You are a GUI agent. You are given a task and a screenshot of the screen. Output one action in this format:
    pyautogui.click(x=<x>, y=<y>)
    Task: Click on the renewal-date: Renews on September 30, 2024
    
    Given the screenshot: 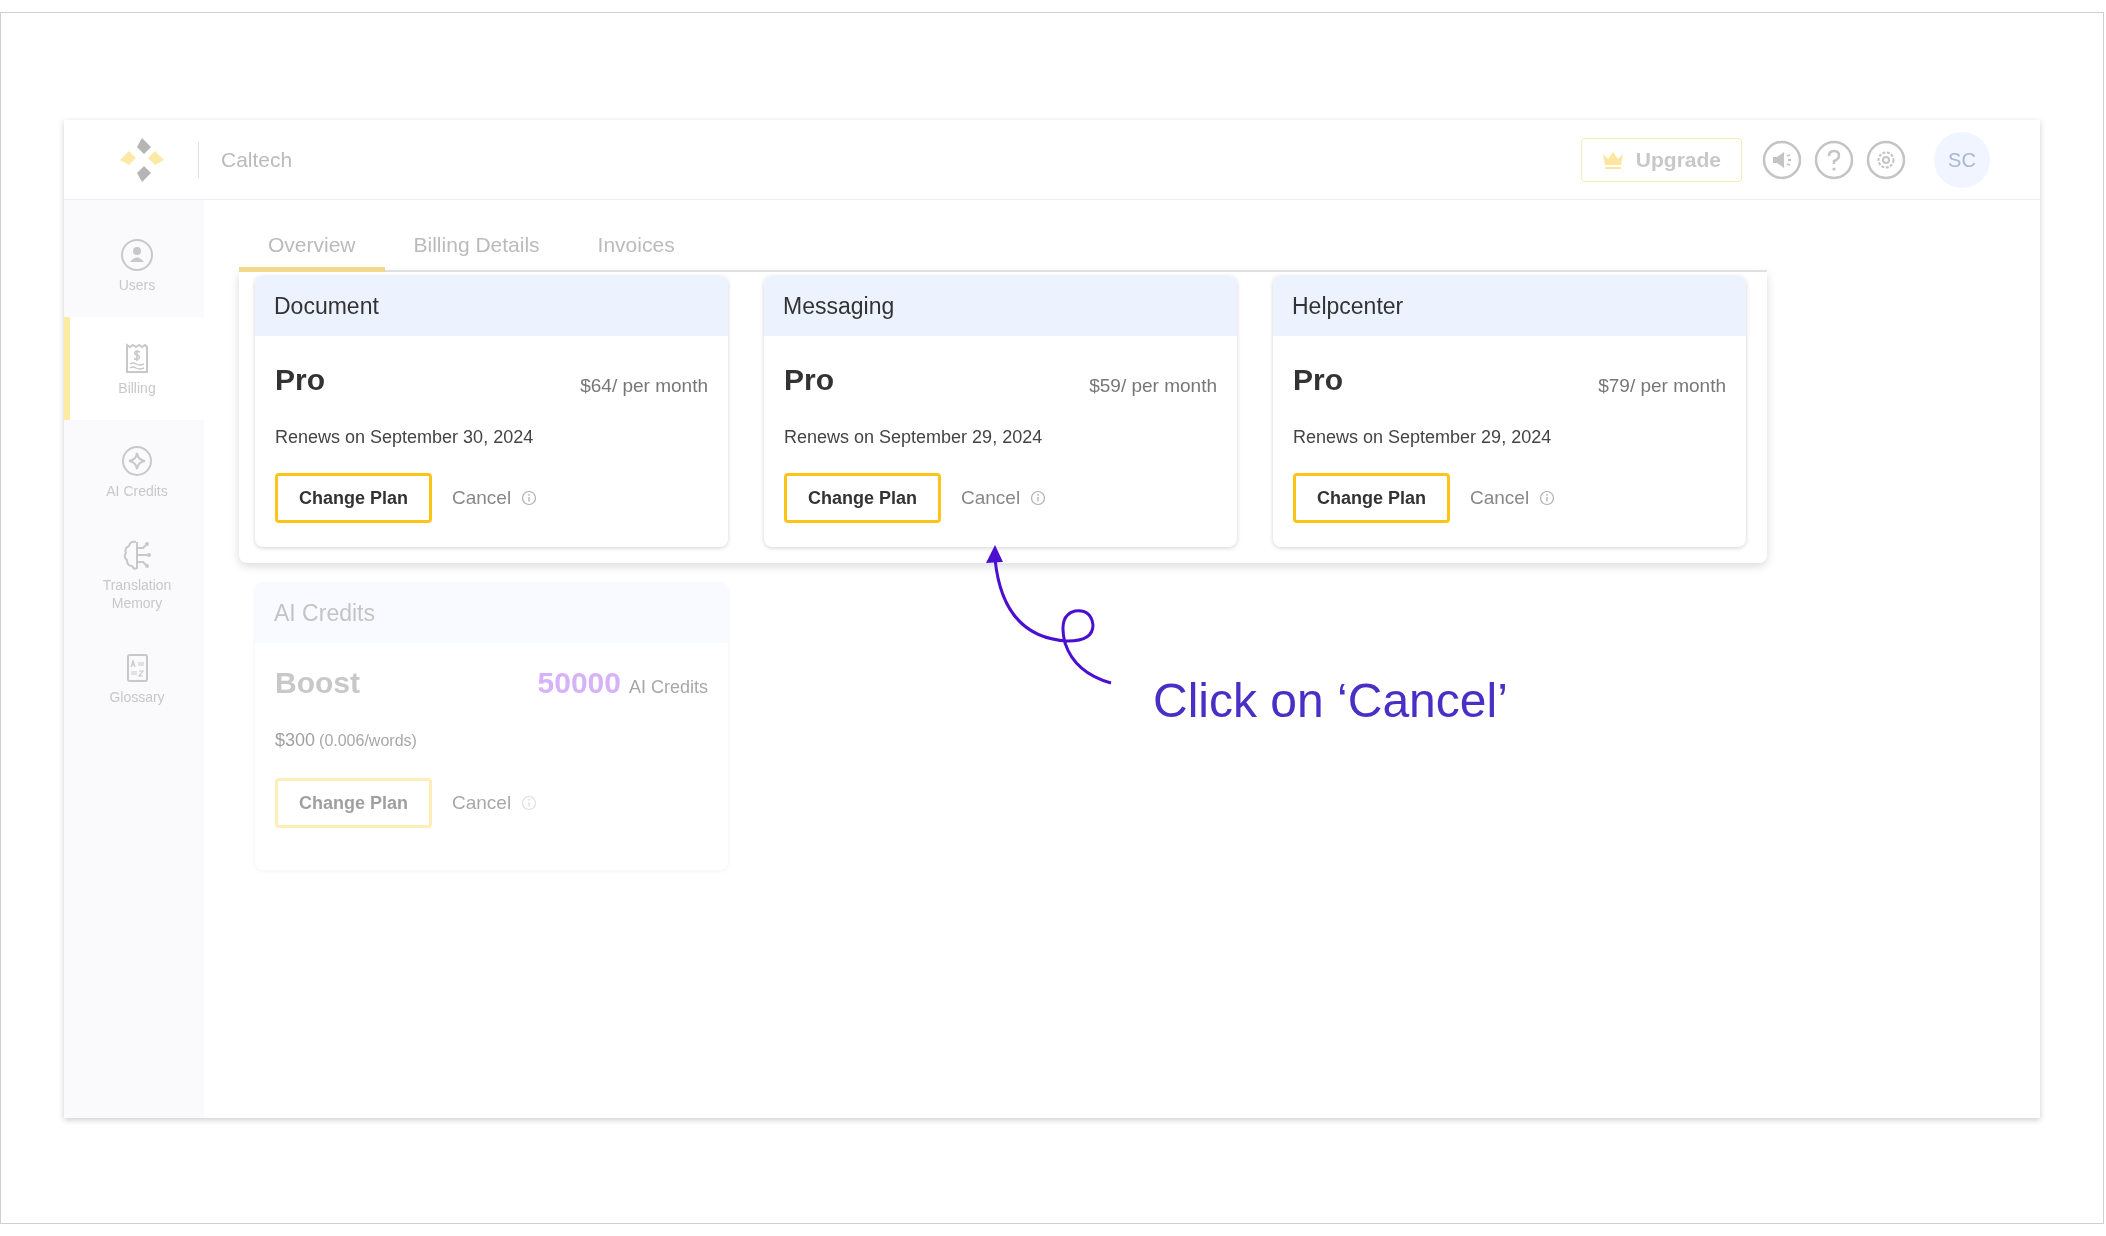 What is the action you would take?
    pyautogui.click(x=405, y=437)
    